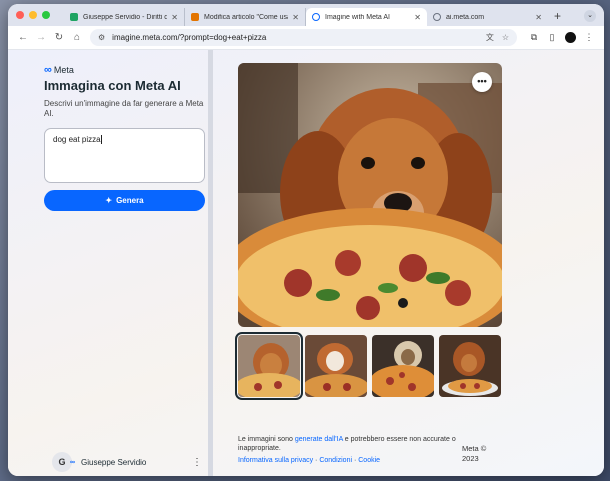  Describe the element at coordinates (590, 16) in the screenshot. I see `tab-search-icon: ⌄` at that location.